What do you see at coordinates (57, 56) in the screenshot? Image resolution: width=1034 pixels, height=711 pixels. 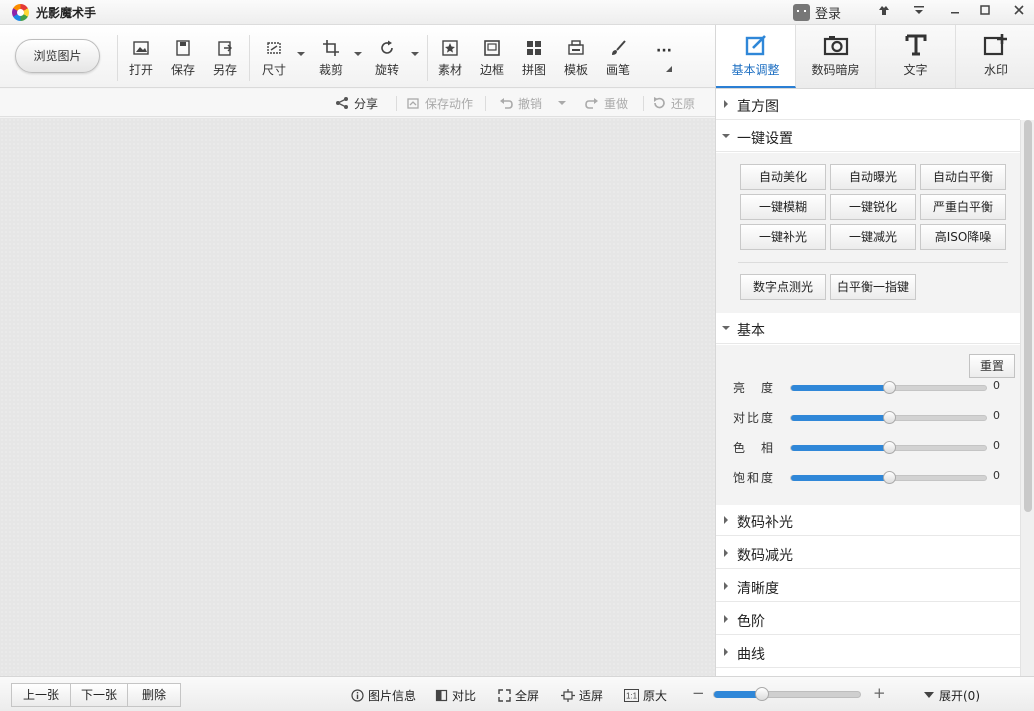 I see `browse-images-button: 浏览图片` at bounding box center [57, 56].